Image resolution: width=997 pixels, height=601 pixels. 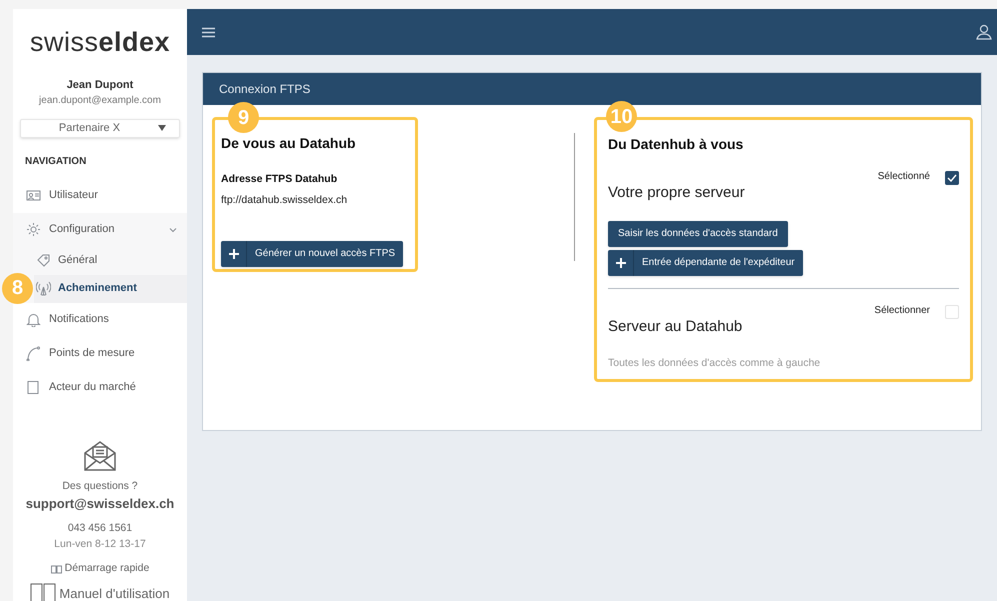 What do you see at coordinates (100, 128) in the screenshot?
I see `partner-dropdown: Partenaire X` at bounding box center [100, 128].